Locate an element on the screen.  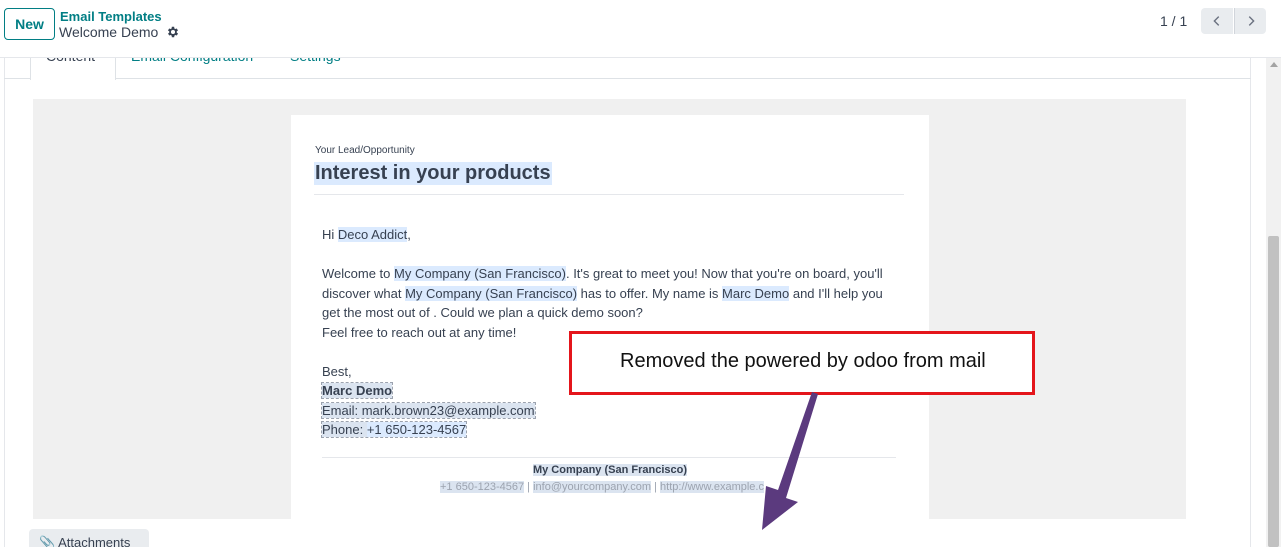
annotation-text: Removed the powered by odoo from mail is located at coordinates (803, 361).